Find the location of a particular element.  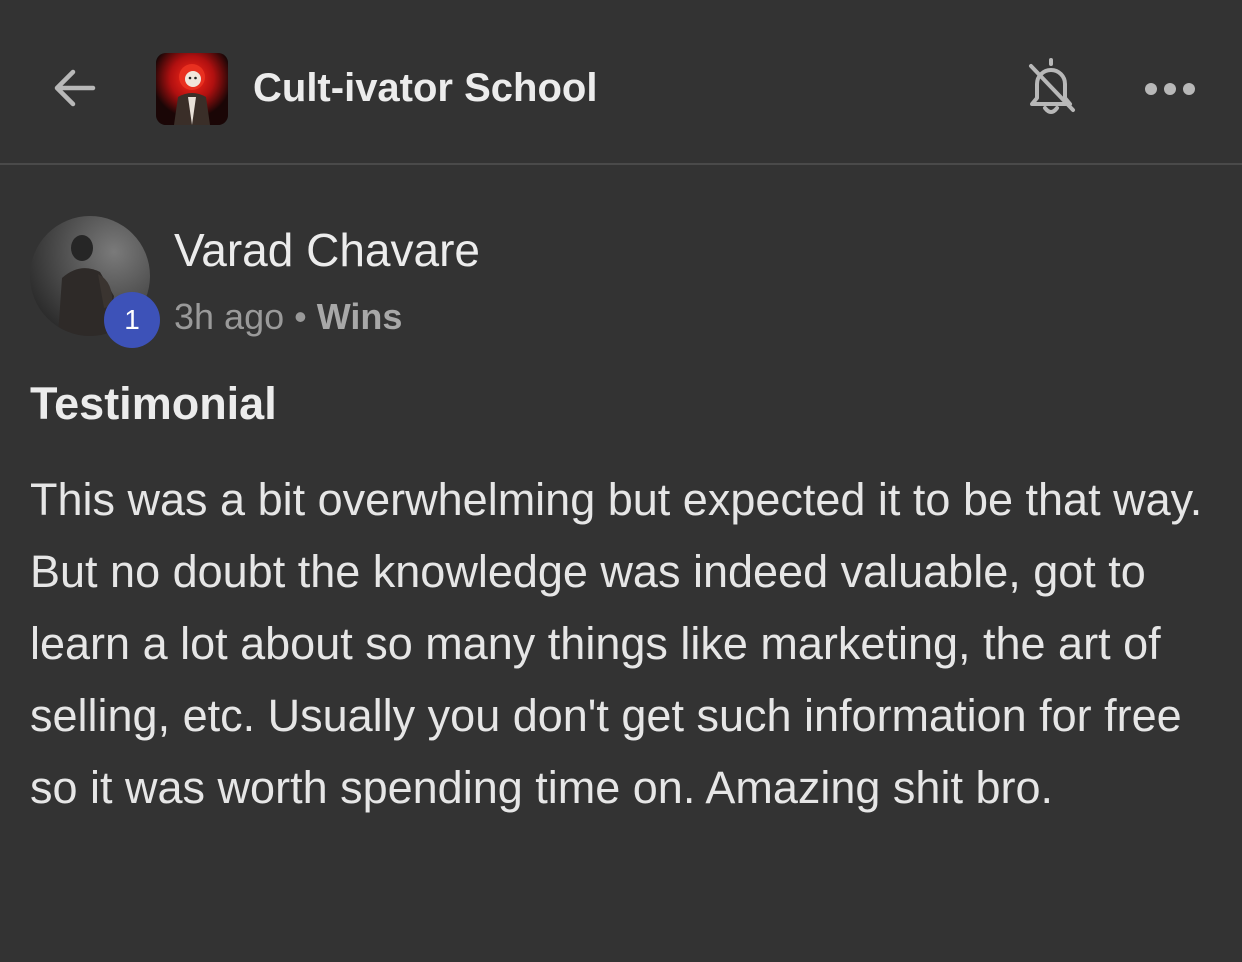

more-horizontal-icon is located at coordinates (1170, 89).